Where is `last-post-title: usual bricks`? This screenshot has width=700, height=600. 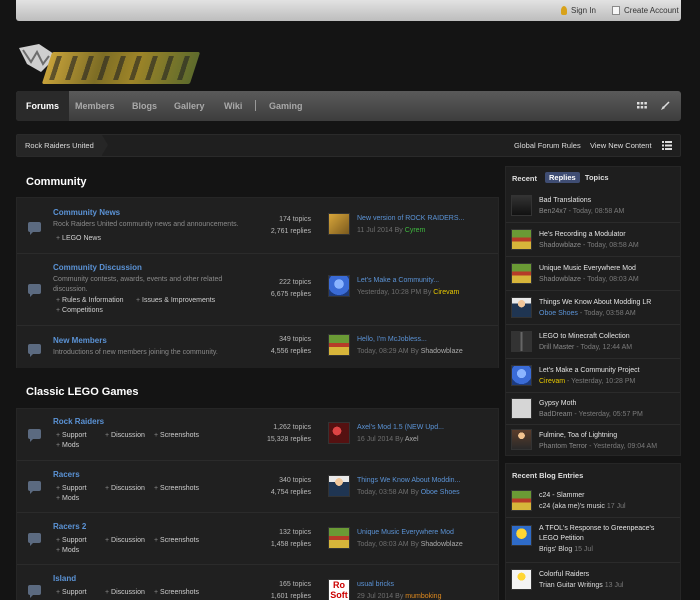 last-post-title: usual bricks is located at coordinates (375, 584).